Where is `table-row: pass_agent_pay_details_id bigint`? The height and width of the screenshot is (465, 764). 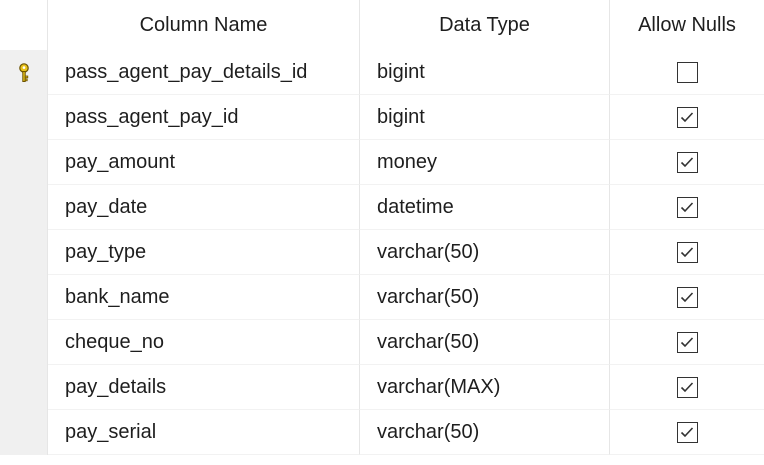
table-row: pass_agent_pay_details_id bigint is located at coordinates (382, 72).